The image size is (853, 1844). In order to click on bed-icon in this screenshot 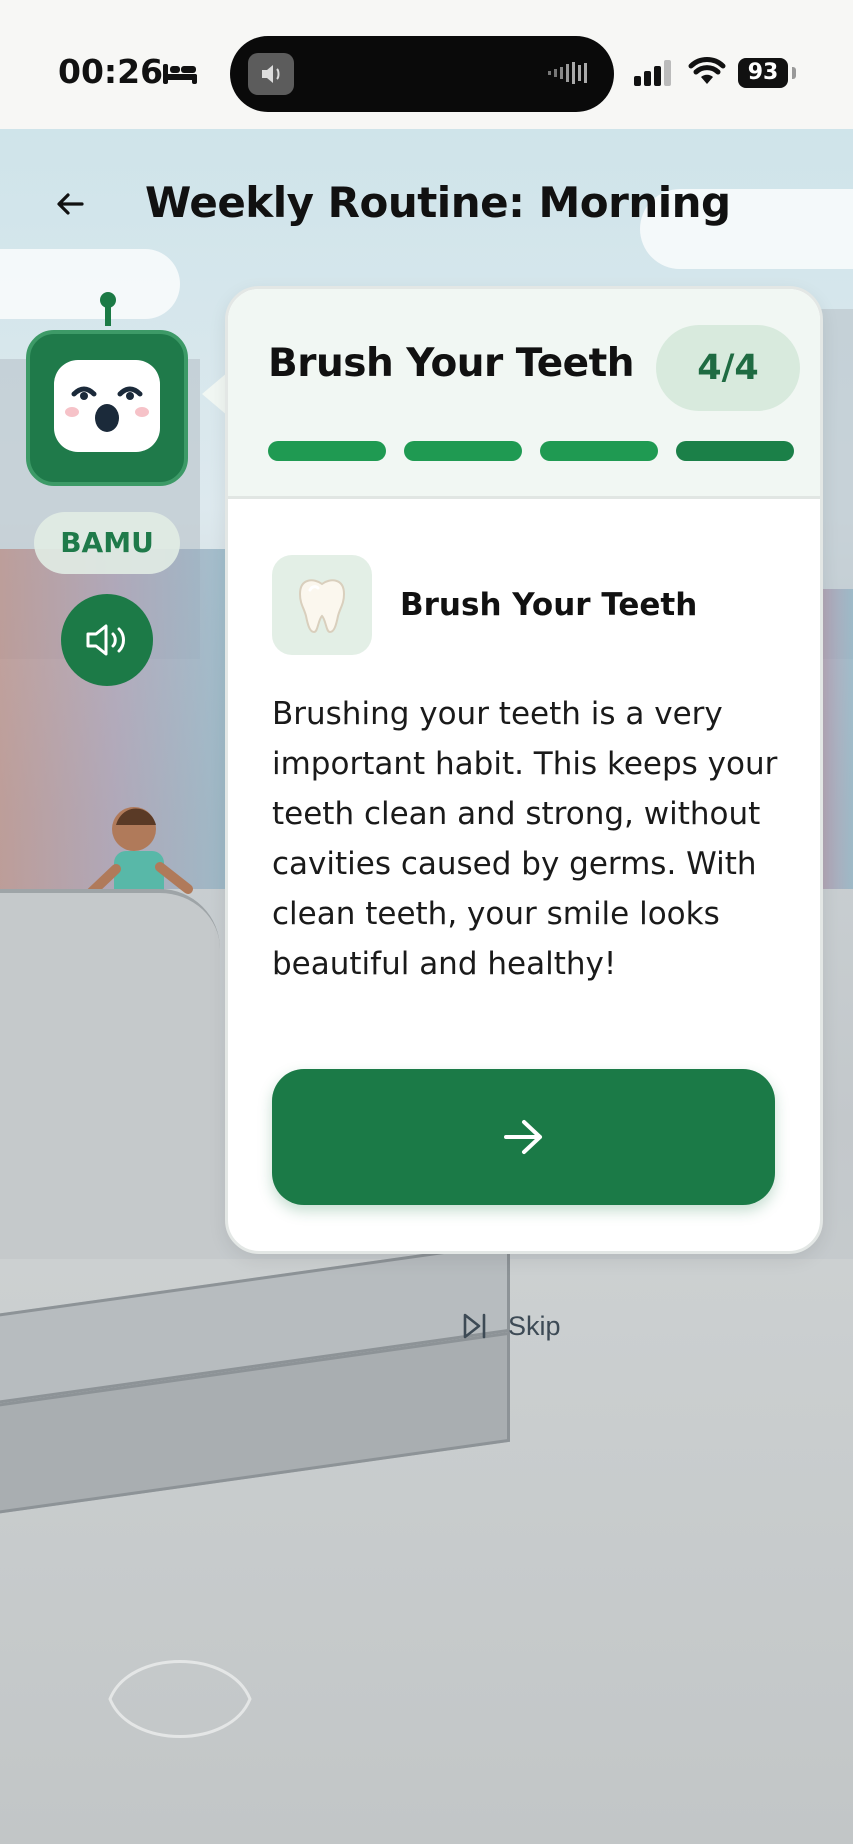, I will do `click(180, 74)`.